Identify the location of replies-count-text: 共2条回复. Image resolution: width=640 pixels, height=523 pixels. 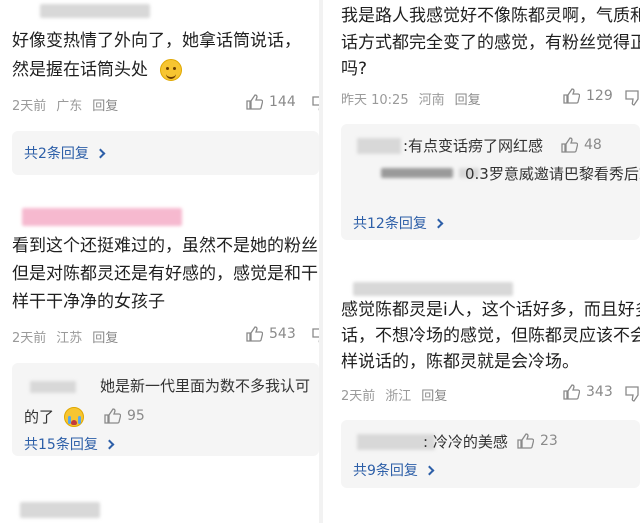
(56, 154).